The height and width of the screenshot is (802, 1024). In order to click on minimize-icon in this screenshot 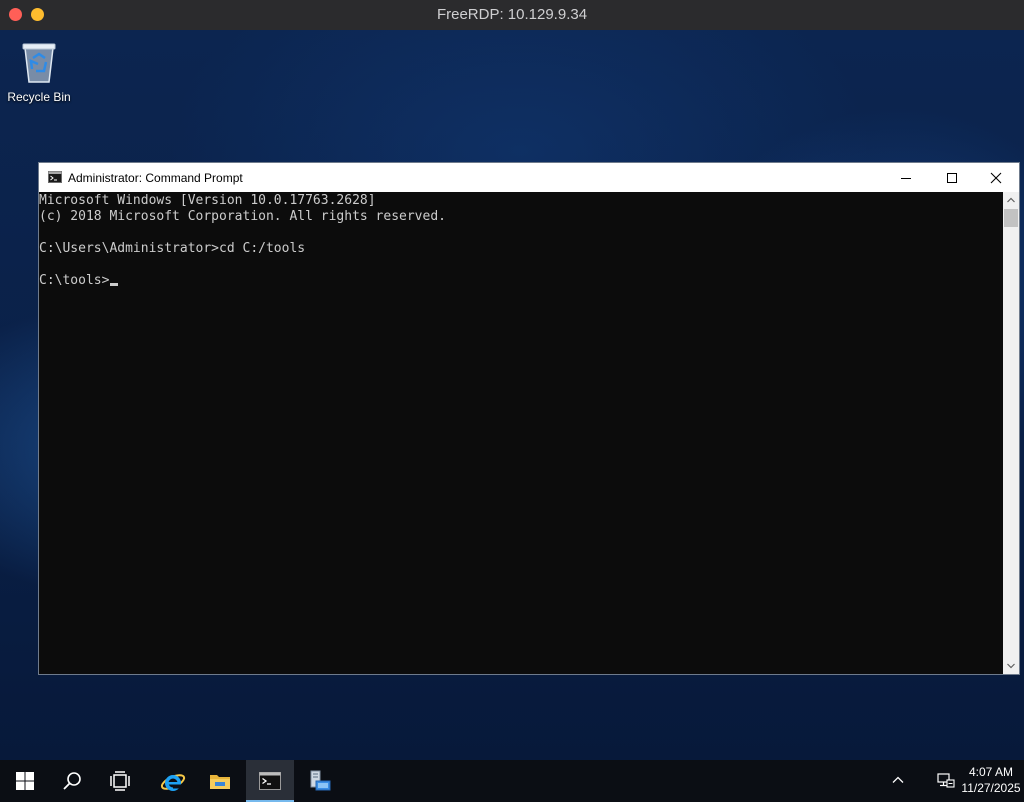, I will do `click(906, 178)`.